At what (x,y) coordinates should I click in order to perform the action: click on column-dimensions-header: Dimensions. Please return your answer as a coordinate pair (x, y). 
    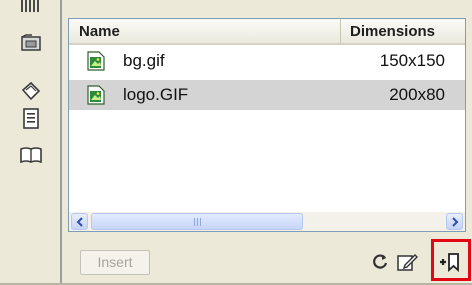
    Looking at the image, I should click on (403, 31).